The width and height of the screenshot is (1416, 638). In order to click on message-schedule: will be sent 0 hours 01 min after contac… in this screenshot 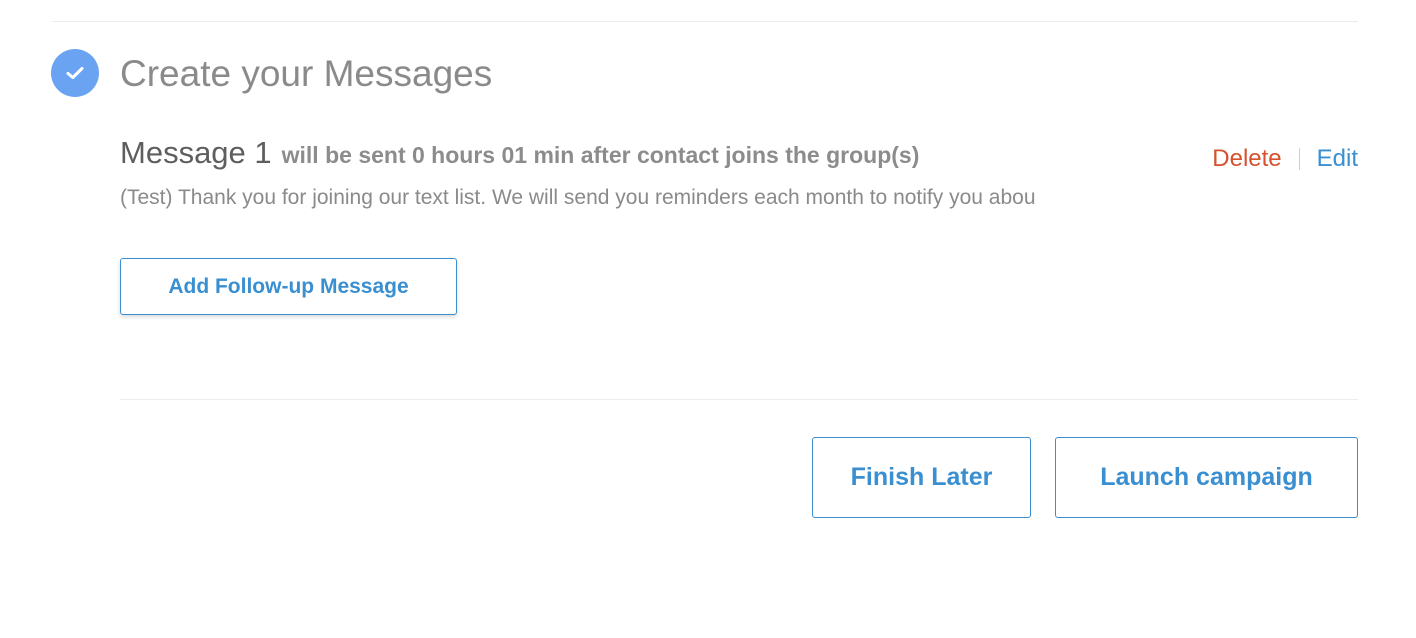, I will do `click(600, 155)`.